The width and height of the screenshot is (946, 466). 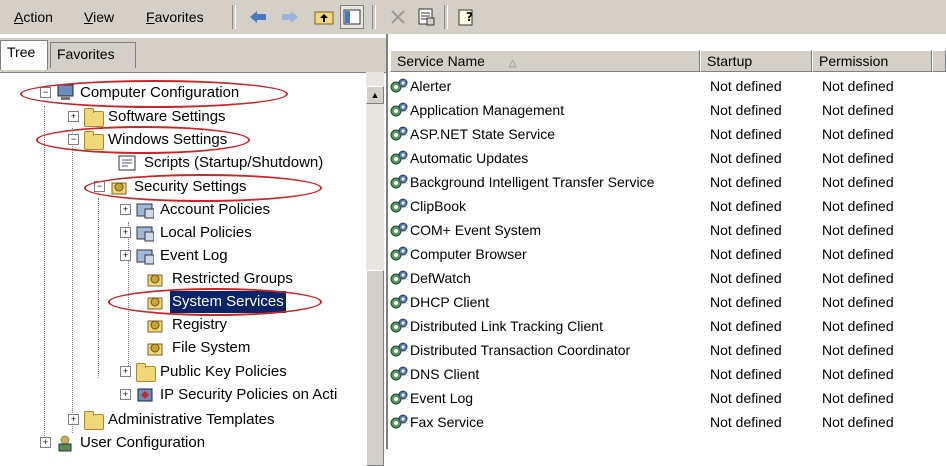 I want to click on column-header-startup: Startup, so click(x=756, y=61).